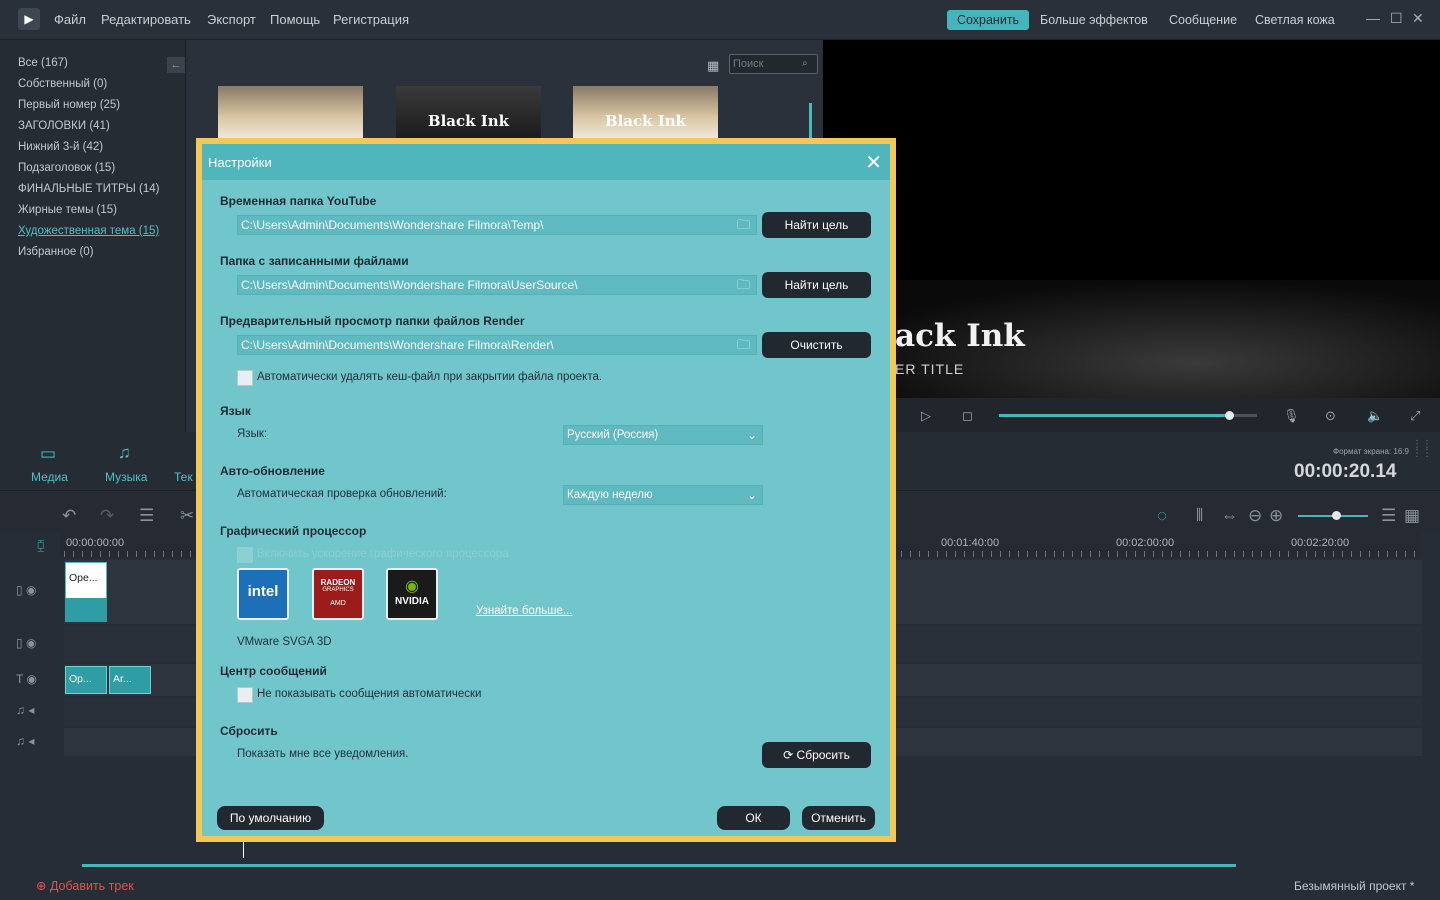 Image resolution: width=1440 pixels, height=900 pixels. What do you see at coordinates (48, 454) in the screenshot?
I see `folder-icon: ▭` at bounding box center [48, 454].